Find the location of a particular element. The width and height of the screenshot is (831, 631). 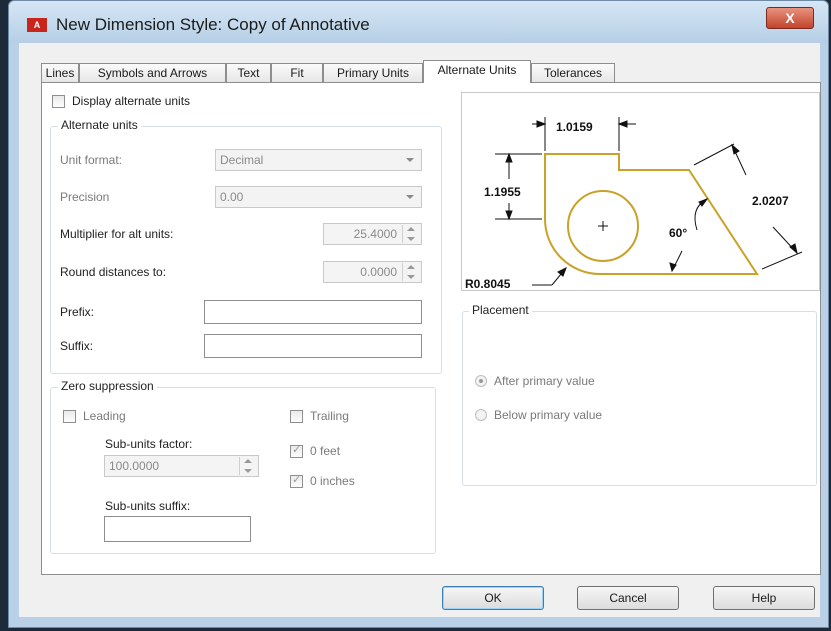

multiplier-spinner: 25.4000 is located at coordinates (372, 234).